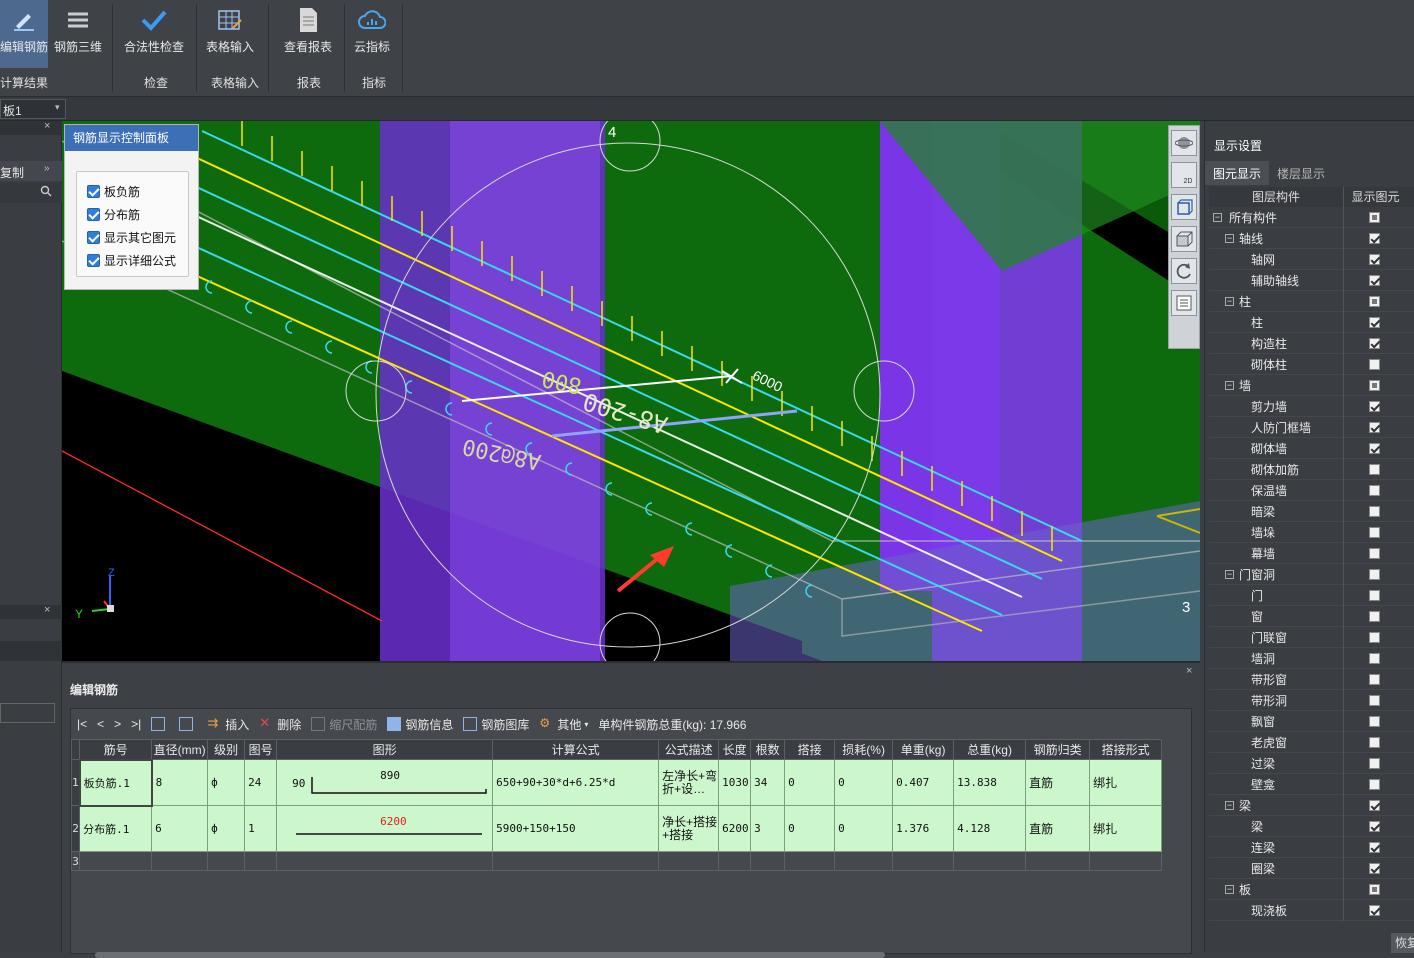  I want to click on cell-desc: 净长+搭接+搭接, so click(689, 828).